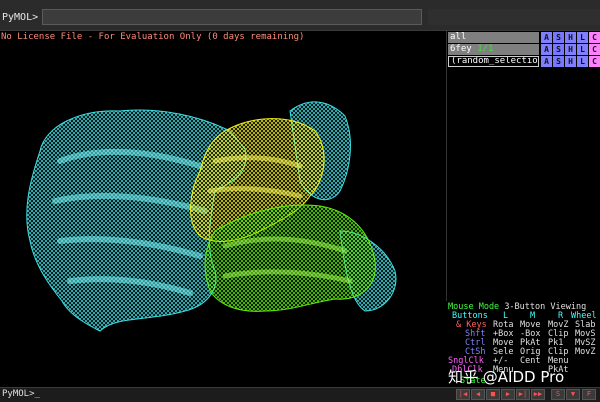 The image size is (600, 402). Describe the element at coordinates (20, 17) in the screenshot. I see `command-prompt: PyMOL>` at that location.